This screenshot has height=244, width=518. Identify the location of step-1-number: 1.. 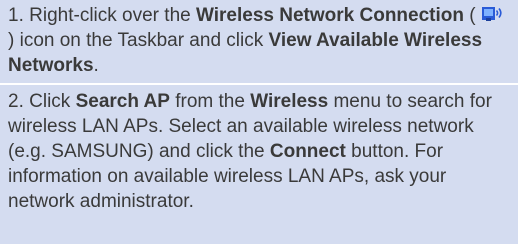
(16, 15).